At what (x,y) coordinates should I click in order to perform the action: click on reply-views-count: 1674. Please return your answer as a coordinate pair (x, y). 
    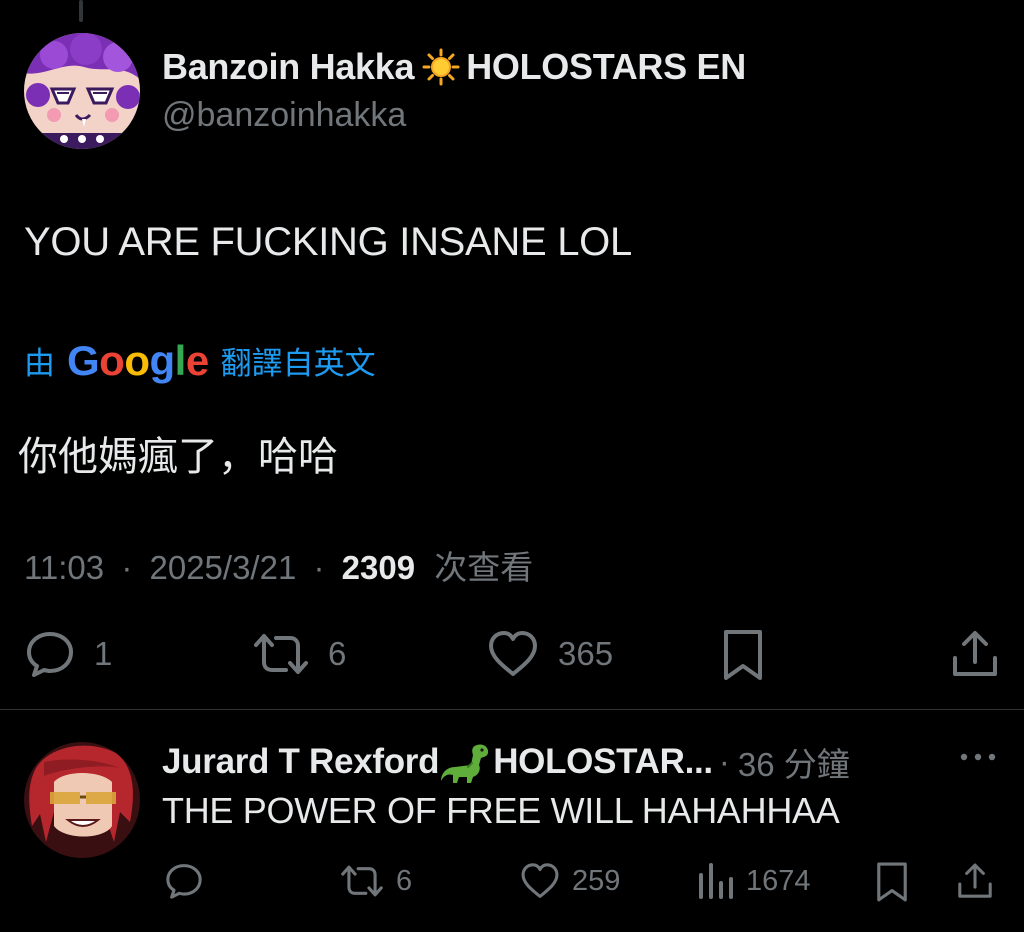
    Looking at the image, I should click on (778, 880).